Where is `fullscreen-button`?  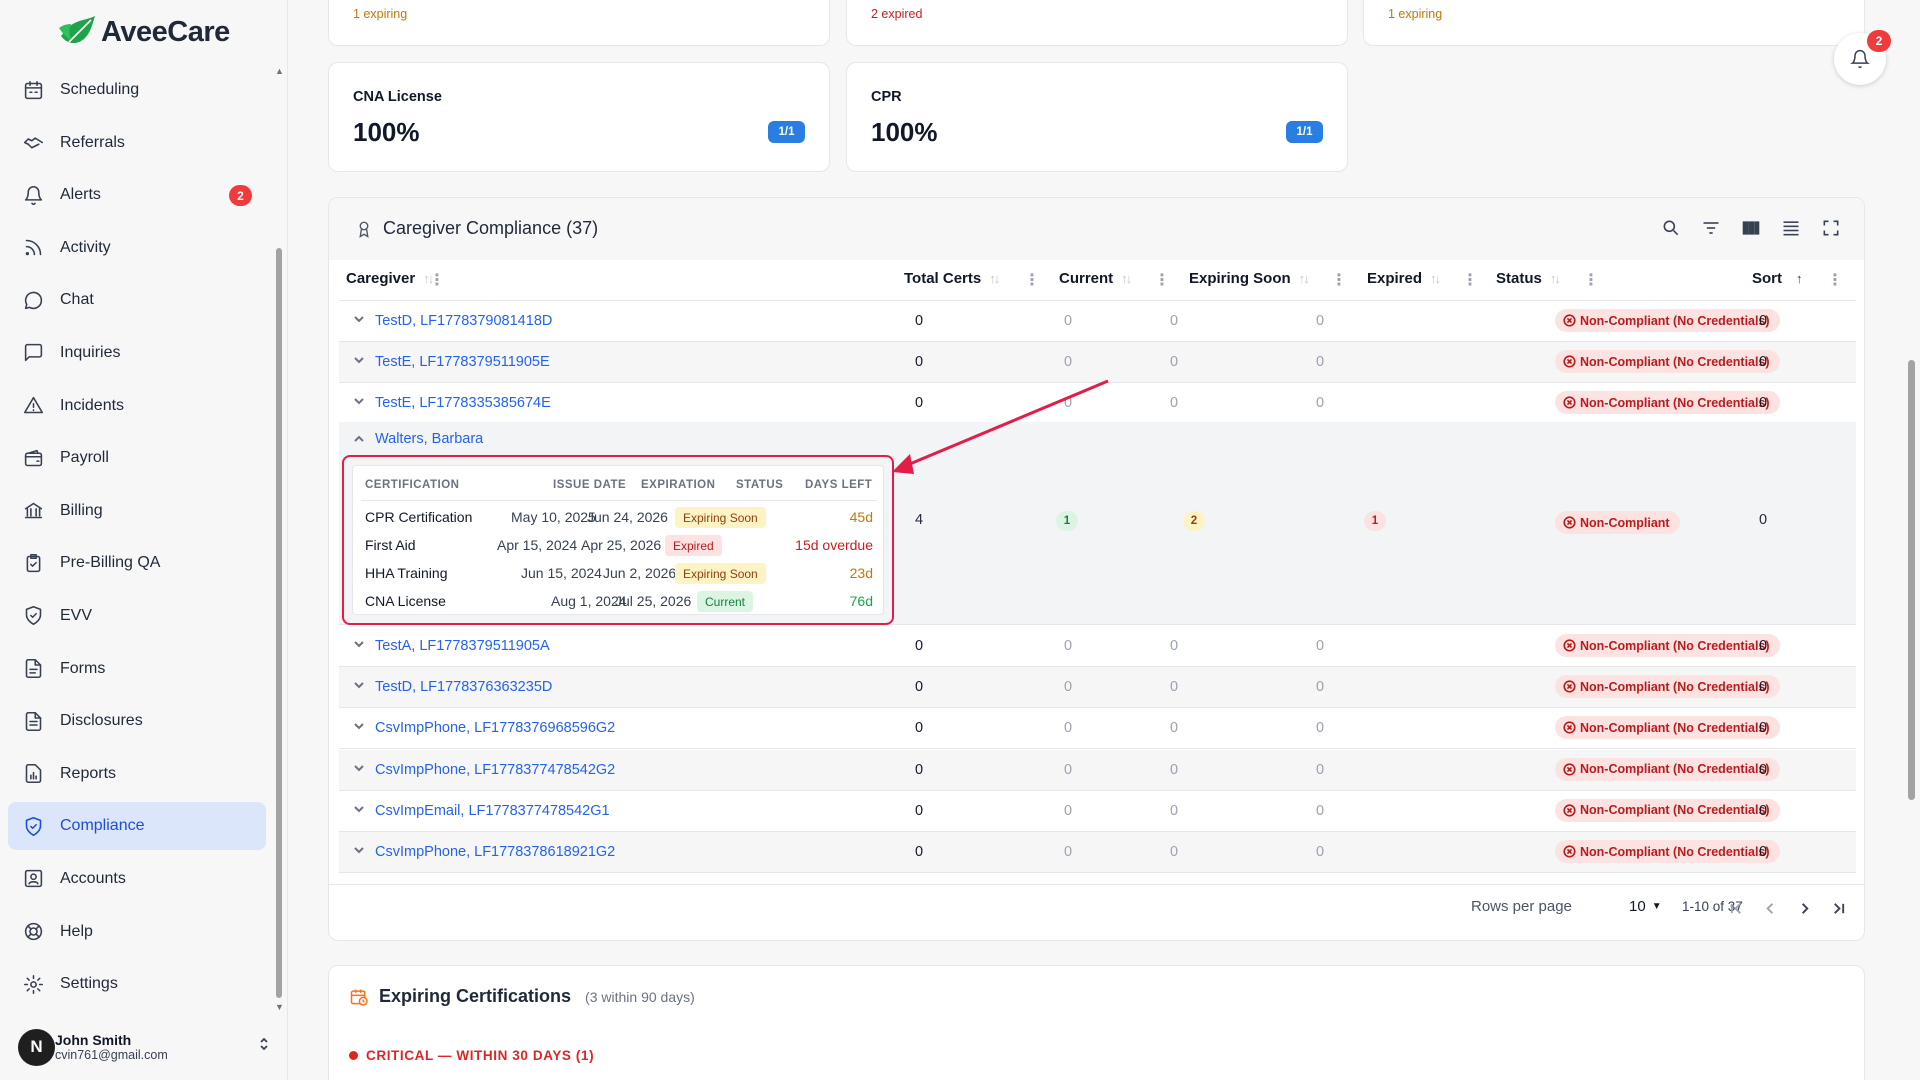
fullscreen-button is located at coordinates (1831, 228).